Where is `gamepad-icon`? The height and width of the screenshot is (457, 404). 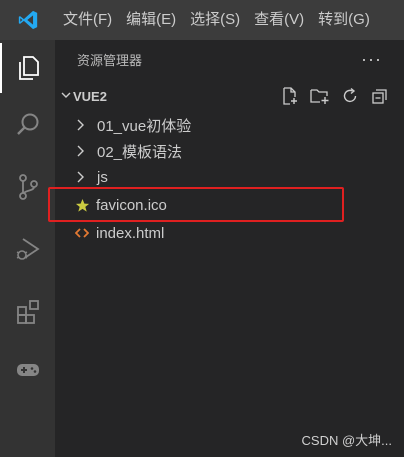
gamepad-icon is located at coordinates (27, 370).